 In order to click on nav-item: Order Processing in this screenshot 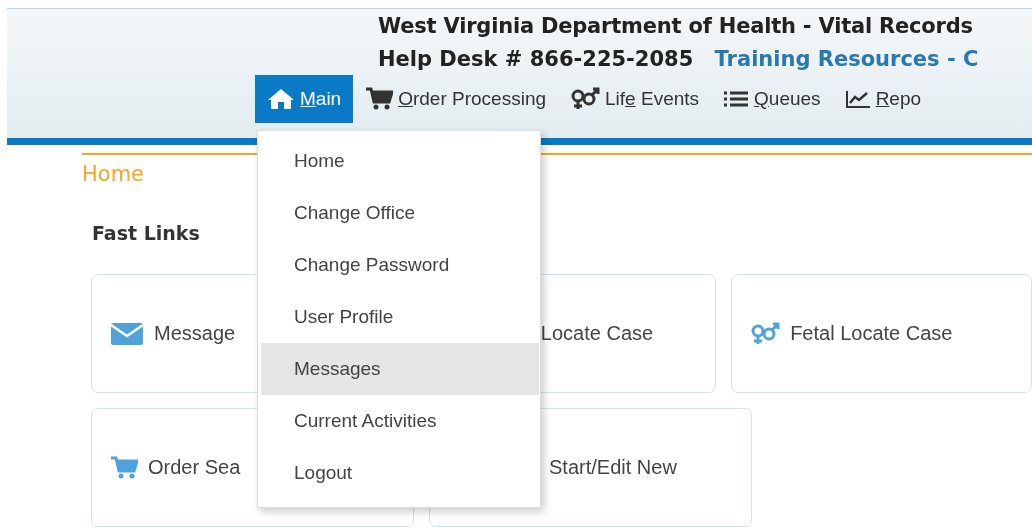, I will do `click(456, 99)`.